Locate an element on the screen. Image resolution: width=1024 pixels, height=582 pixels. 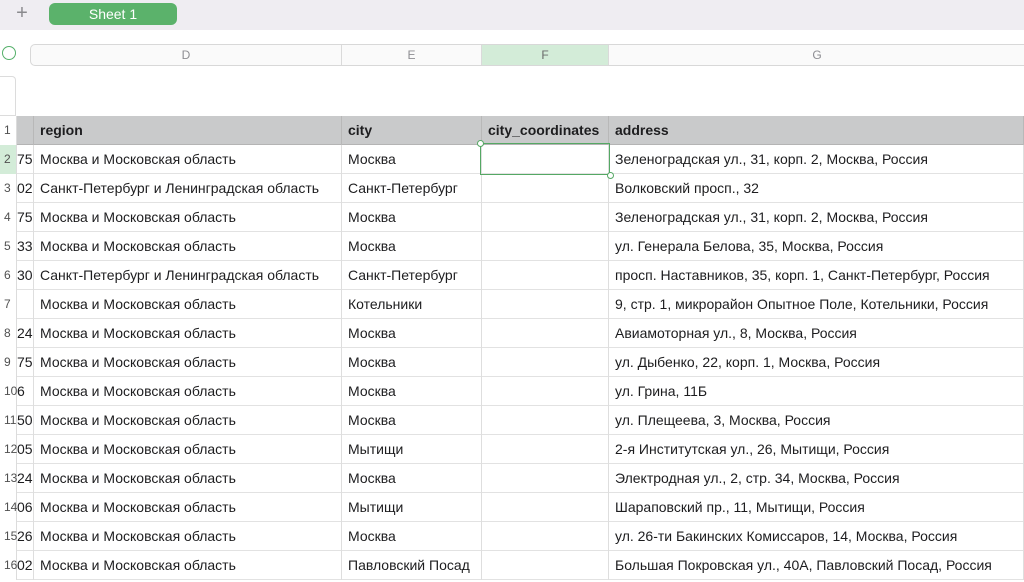
selection-handle-bottom-right is located at coordinates (610, 175).